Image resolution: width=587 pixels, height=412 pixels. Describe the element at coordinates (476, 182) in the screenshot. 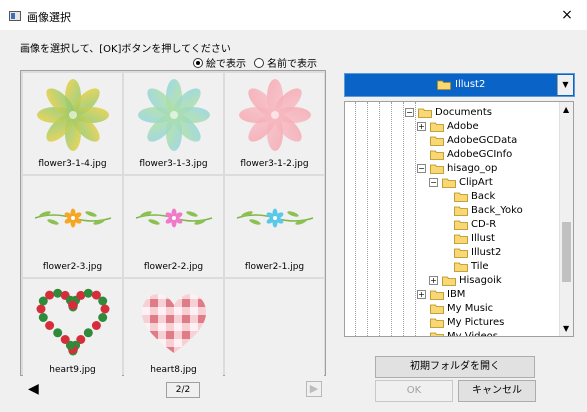

I see `tree-item-label: ClipArt` at that location.